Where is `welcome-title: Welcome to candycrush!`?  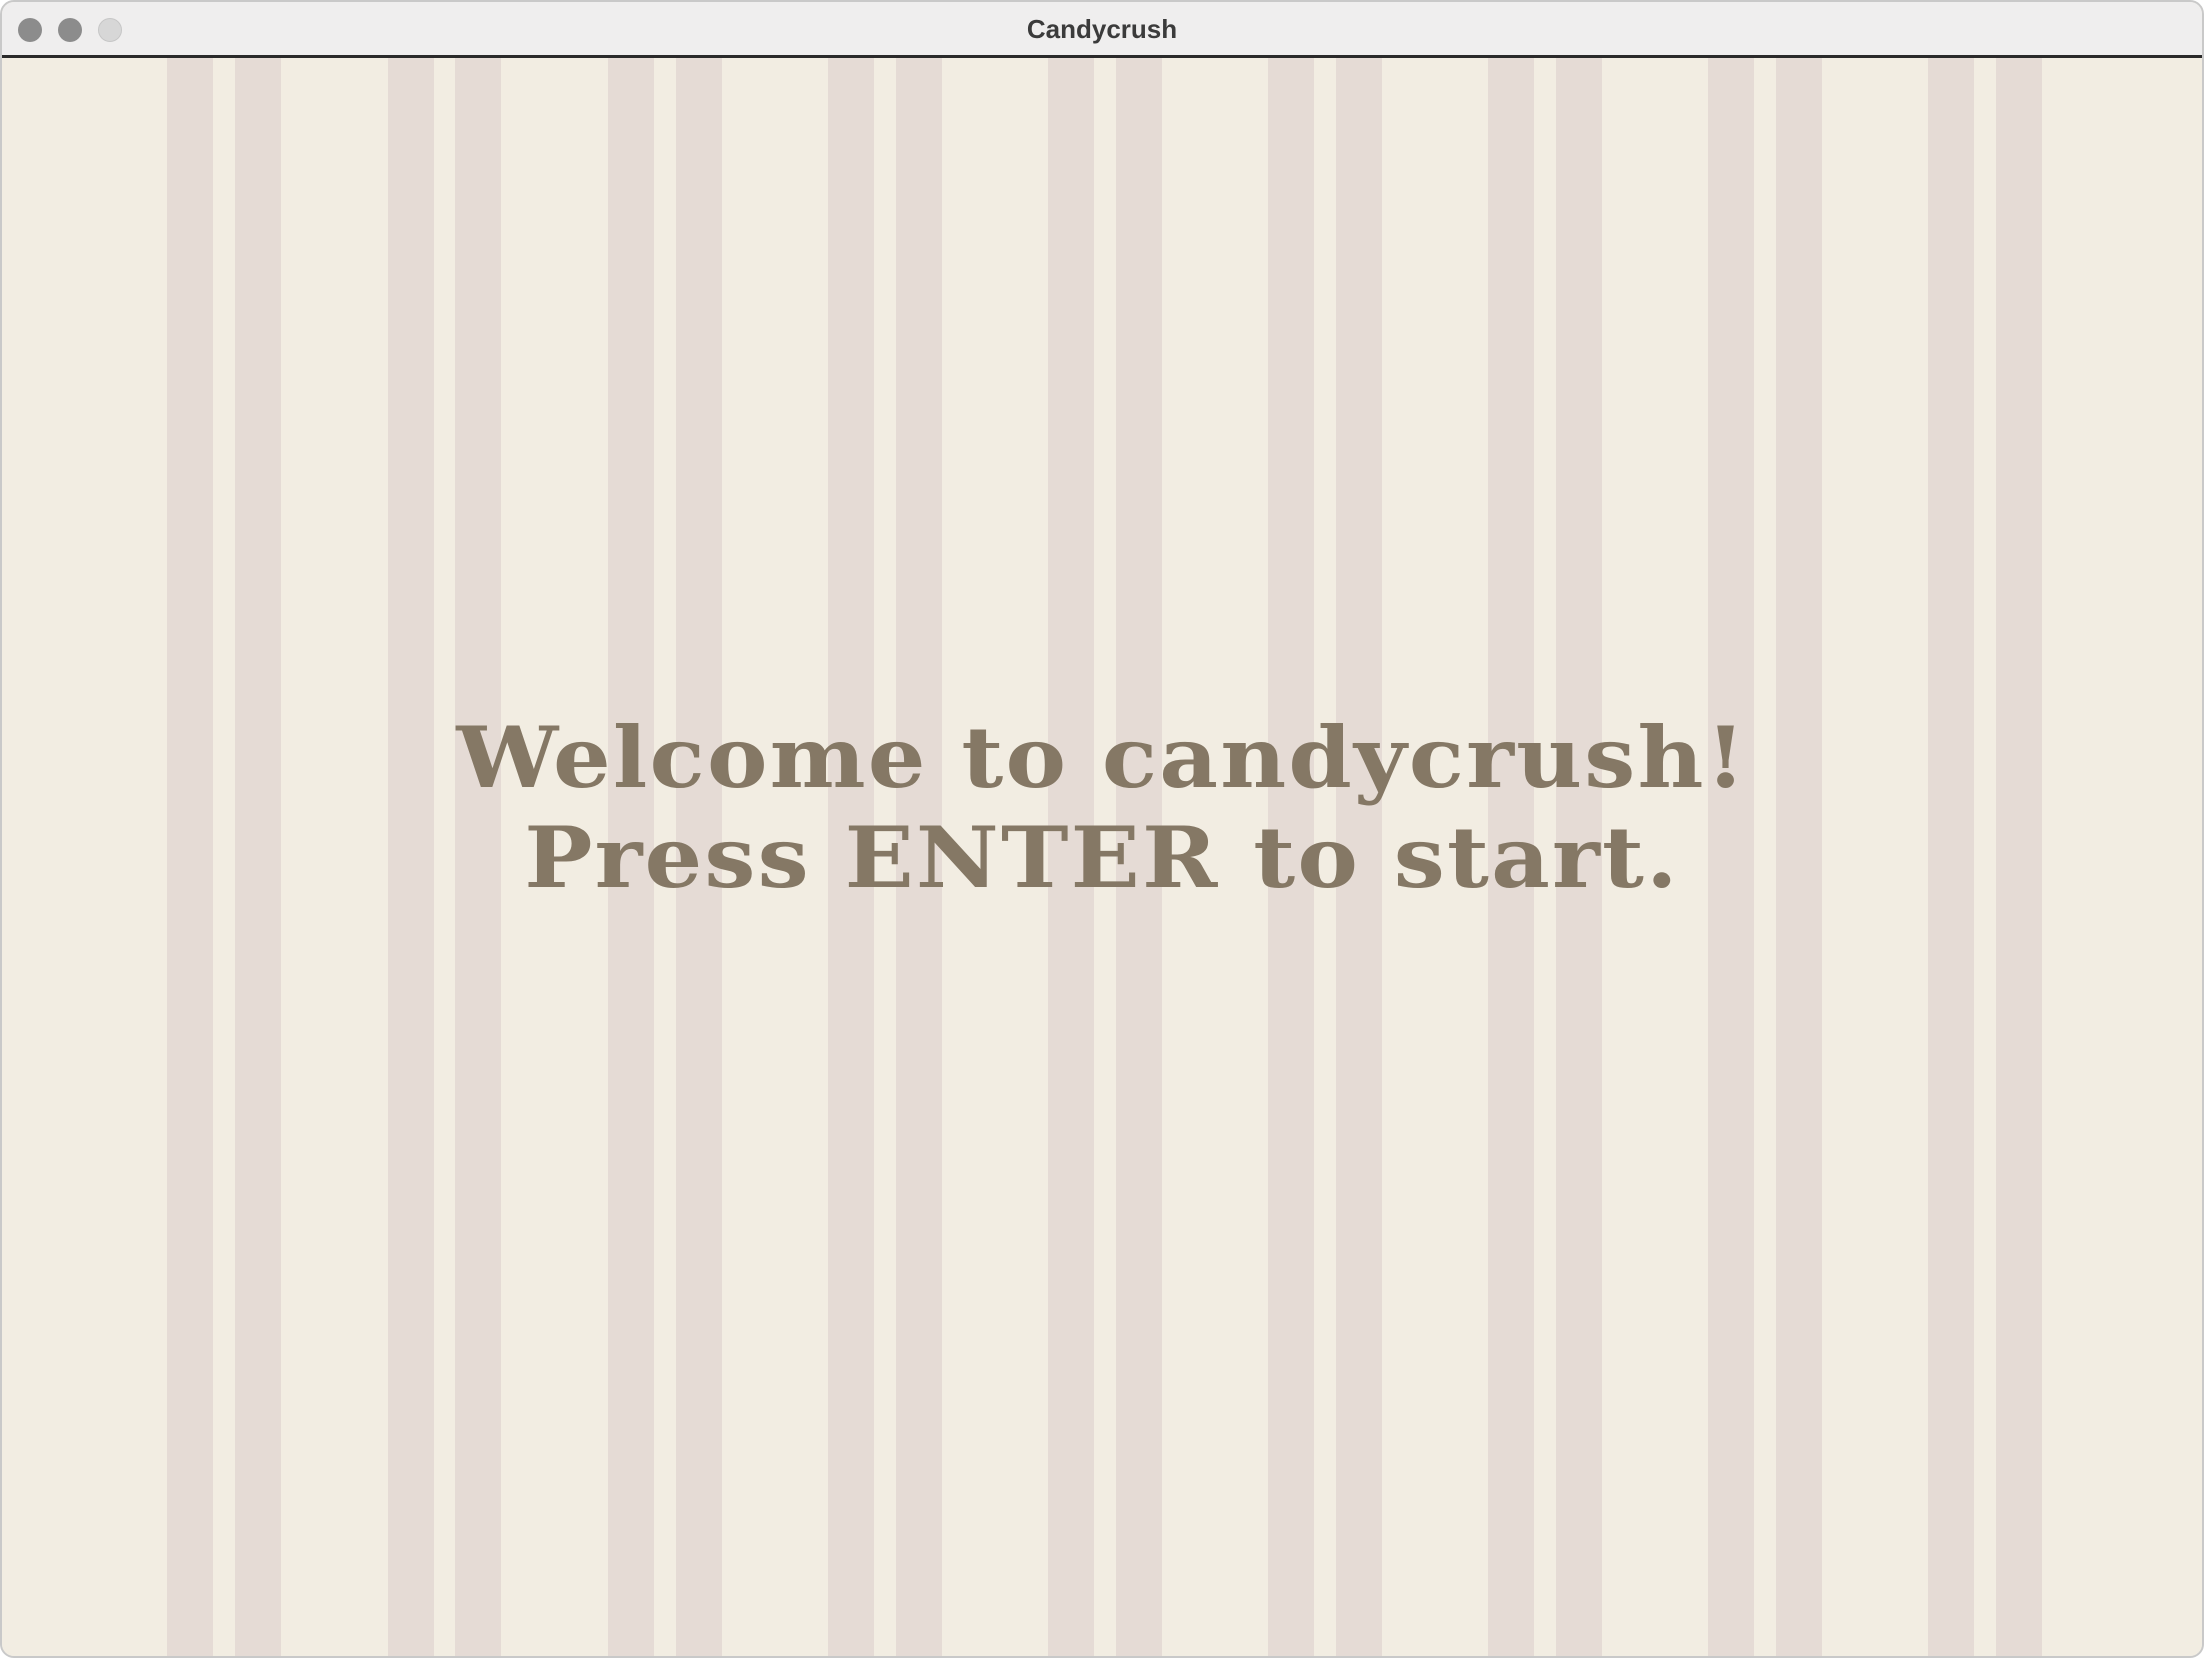
welcome-title: Welcome to candycrush! is located at coordinates (1102, 757).